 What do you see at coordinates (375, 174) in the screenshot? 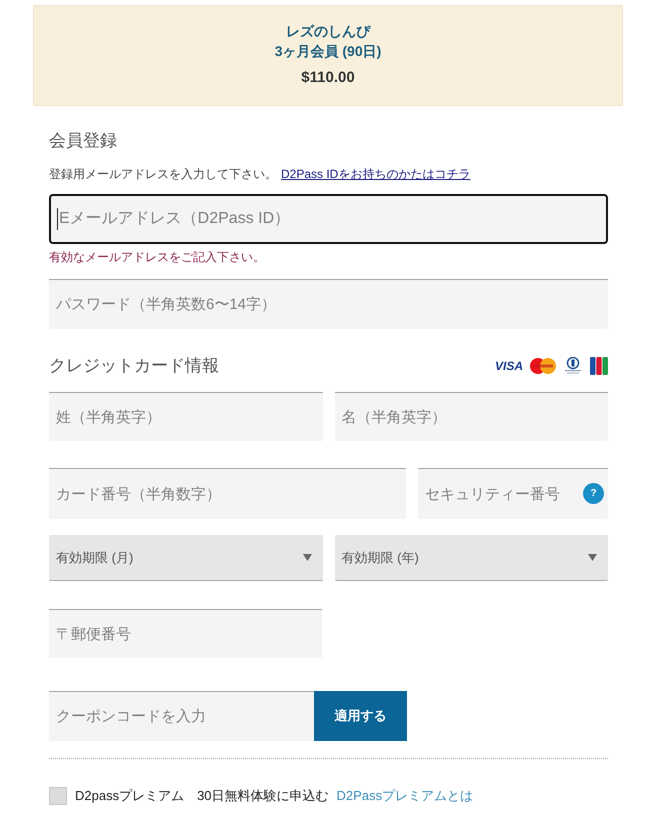
I see `login-link: D2Pass IDをお持ちのかたはコチラ` at bounding box center [375, 174].